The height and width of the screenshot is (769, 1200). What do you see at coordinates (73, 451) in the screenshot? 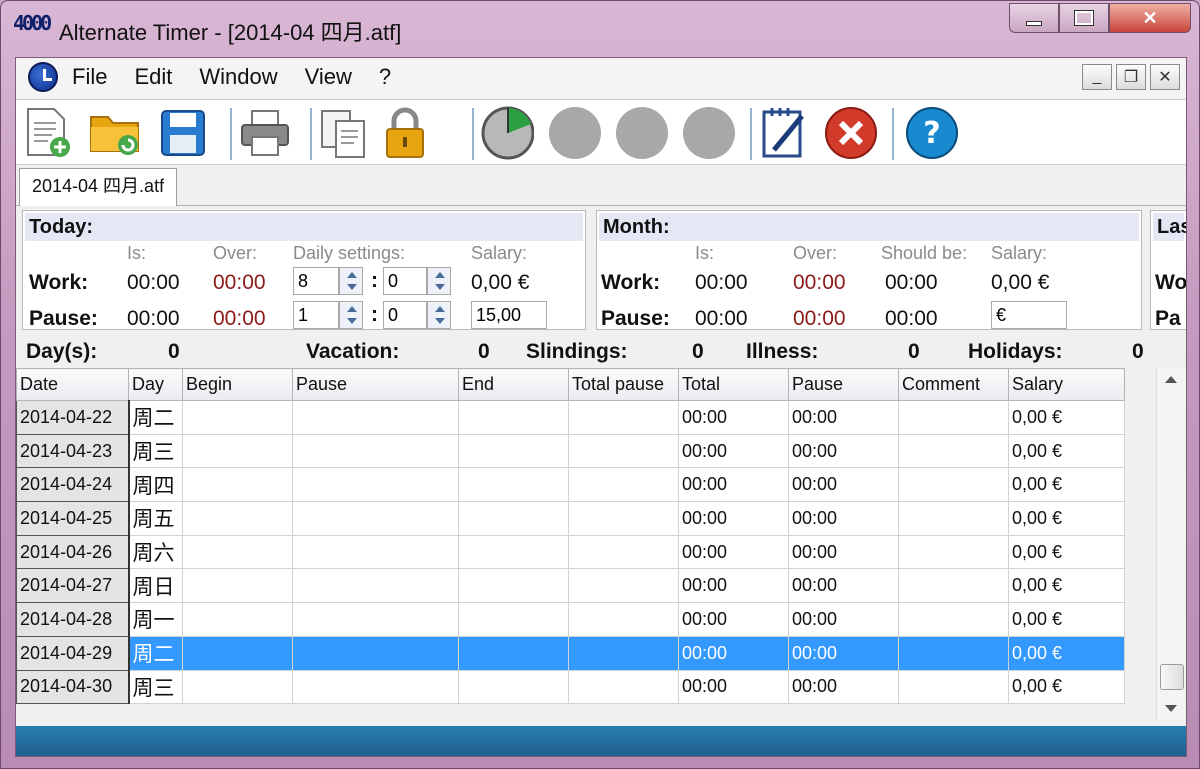
I see `date-cell: 2014-04-23` at bounding box center [73, 451].